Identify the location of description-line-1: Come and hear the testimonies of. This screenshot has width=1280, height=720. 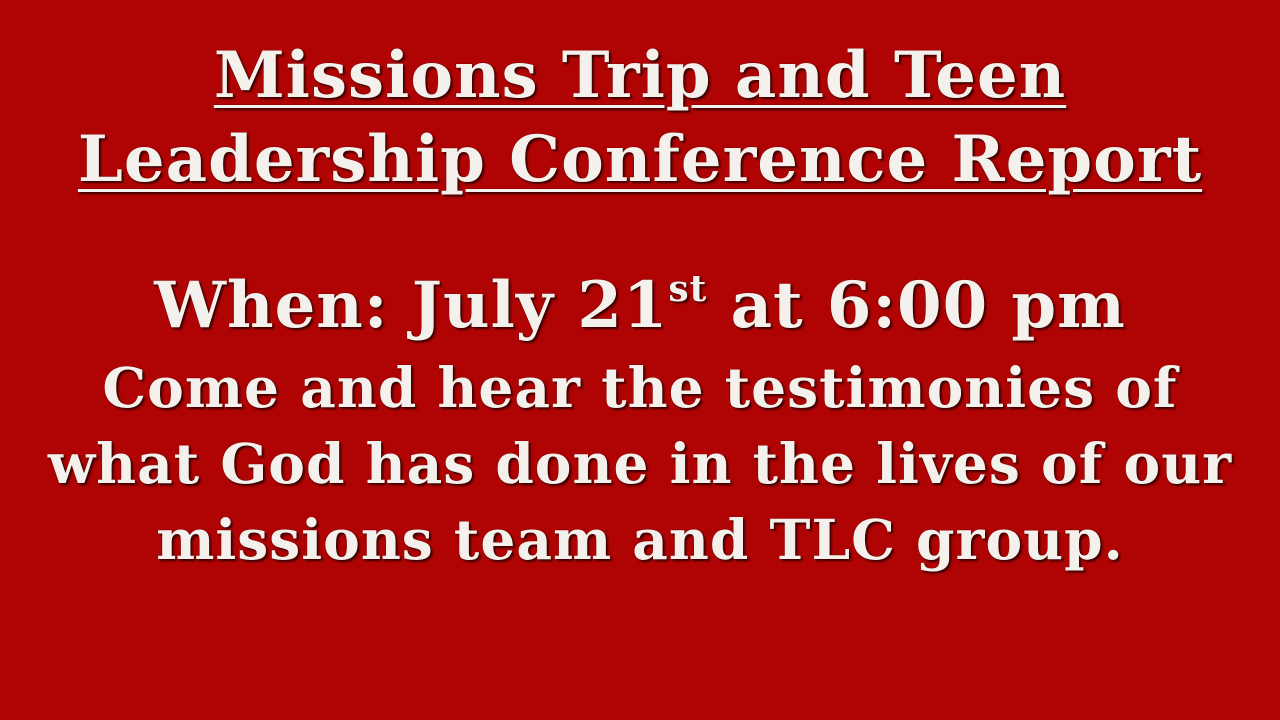
(640, 387).